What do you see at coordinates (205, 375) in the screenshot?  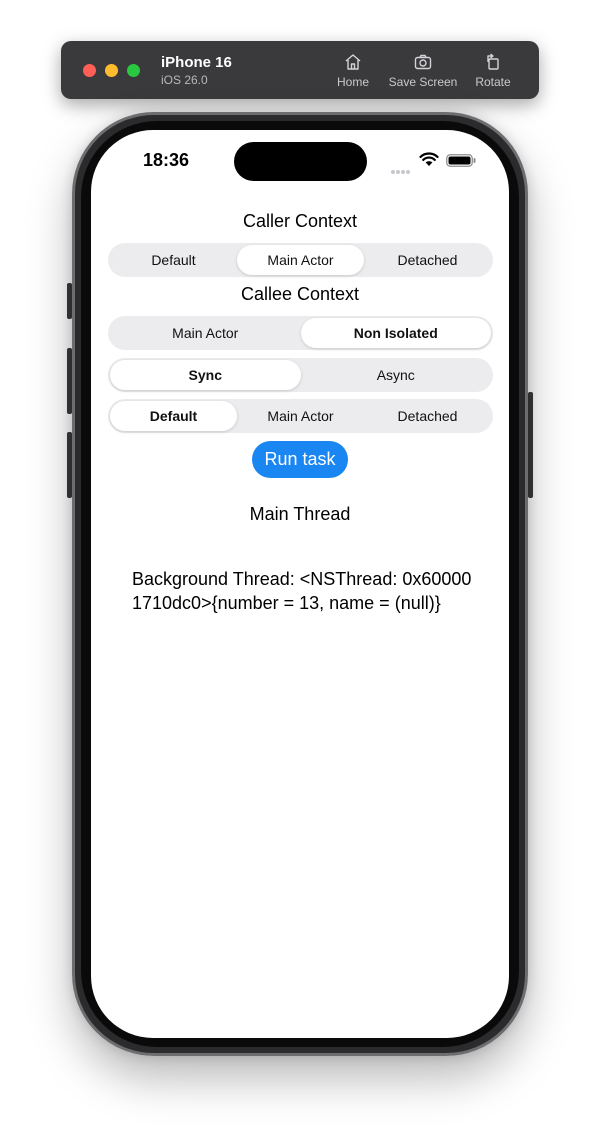 I see `call-mode-option-sync: Sync` at bounding box center [205, 375].